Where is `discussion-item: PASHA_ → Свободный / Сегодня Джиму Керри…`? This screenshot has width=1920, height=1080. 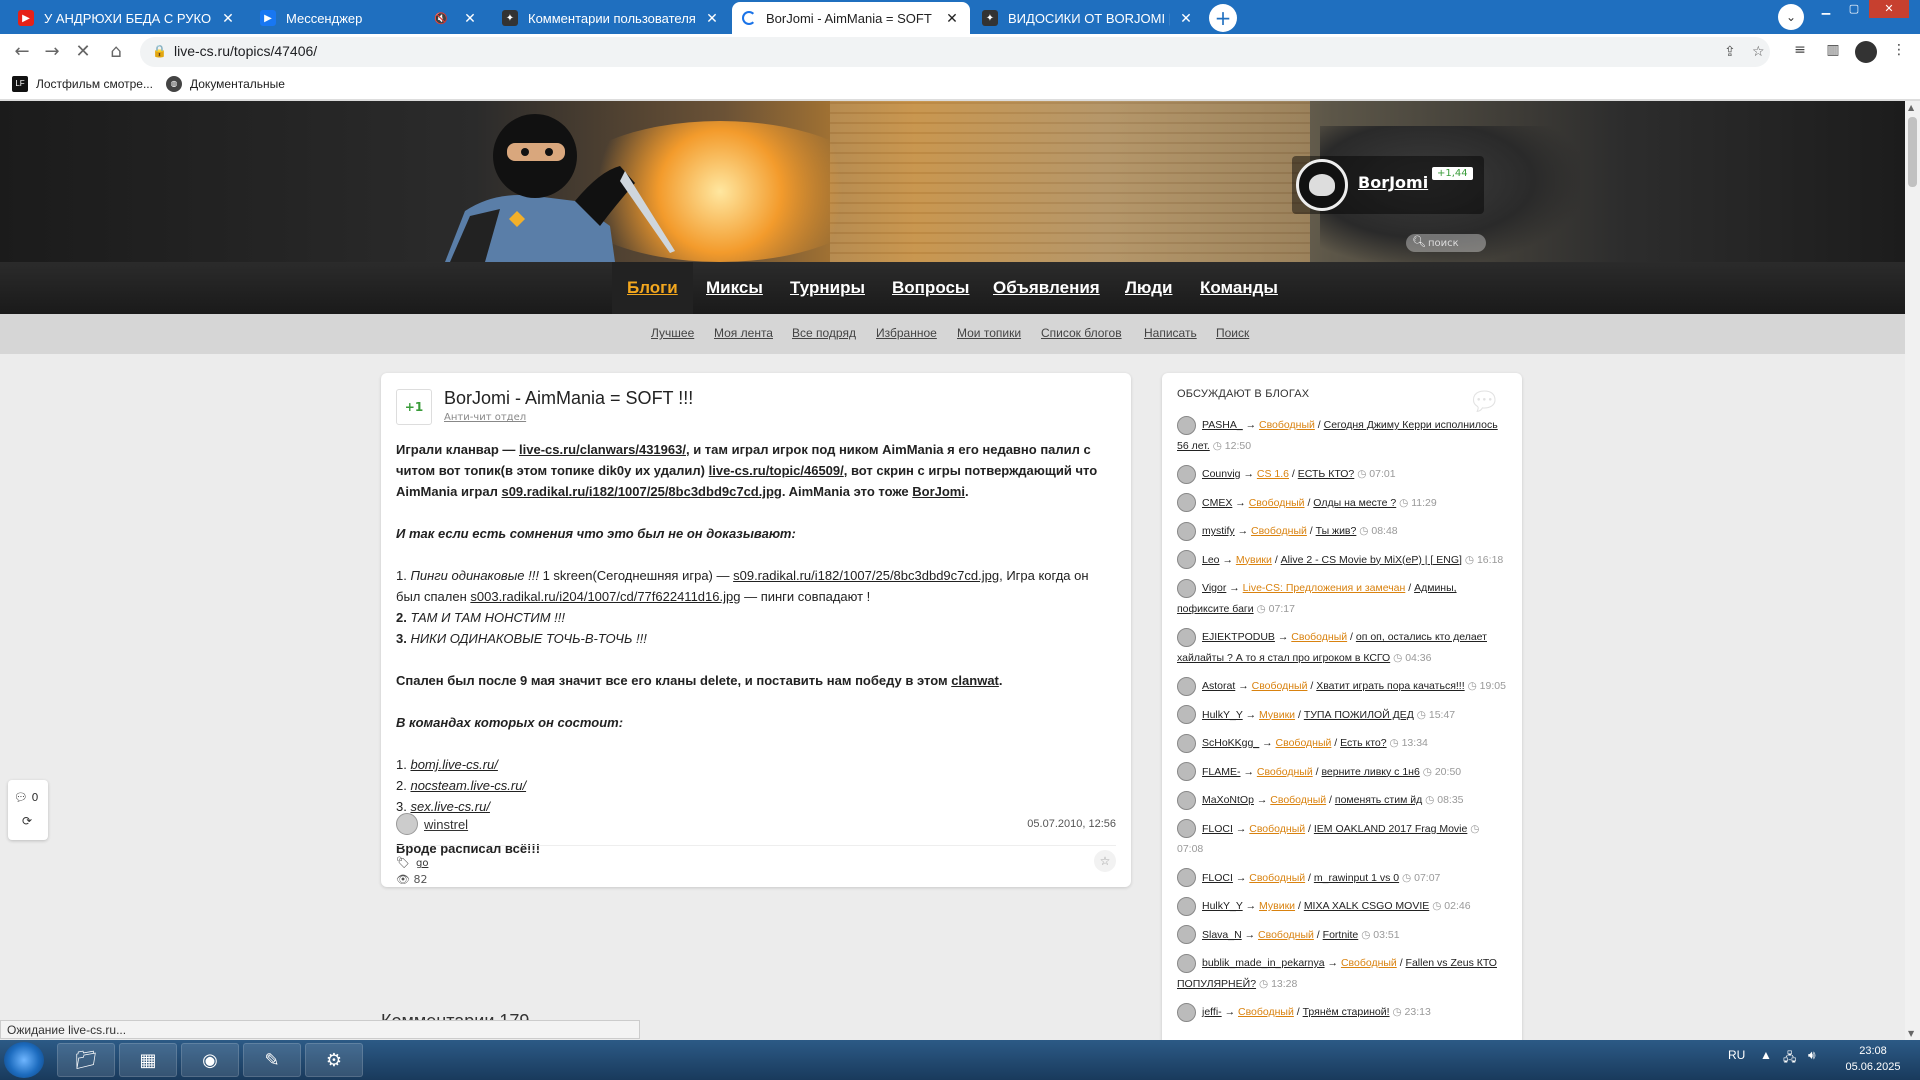 discussion-item: PASHA_ → Свободный / Сегодня Джиму Керри… is located at coordinates (1342, 435).